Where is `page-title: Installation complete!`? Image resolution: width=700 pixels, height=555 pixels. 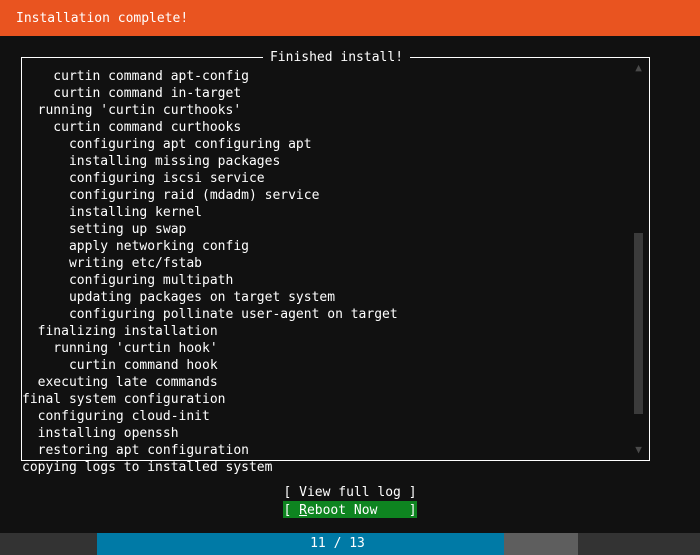
page-title: Installation complete! is located at coordinates (102, 18).